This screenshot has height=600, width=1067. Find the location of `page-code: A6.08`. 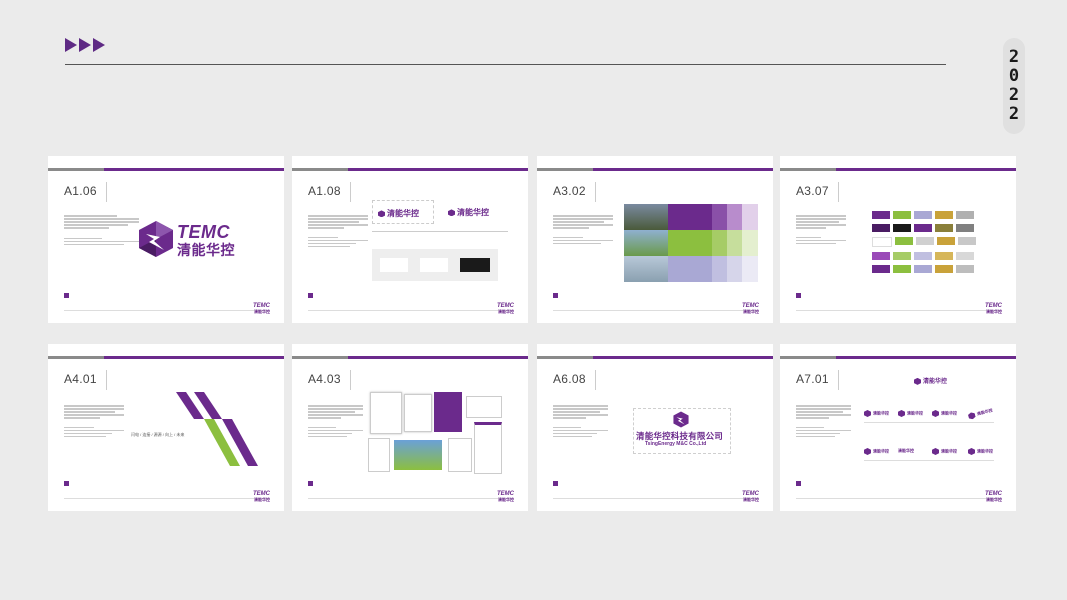

page-code: A6.08 is located at coordinates (569, 379).